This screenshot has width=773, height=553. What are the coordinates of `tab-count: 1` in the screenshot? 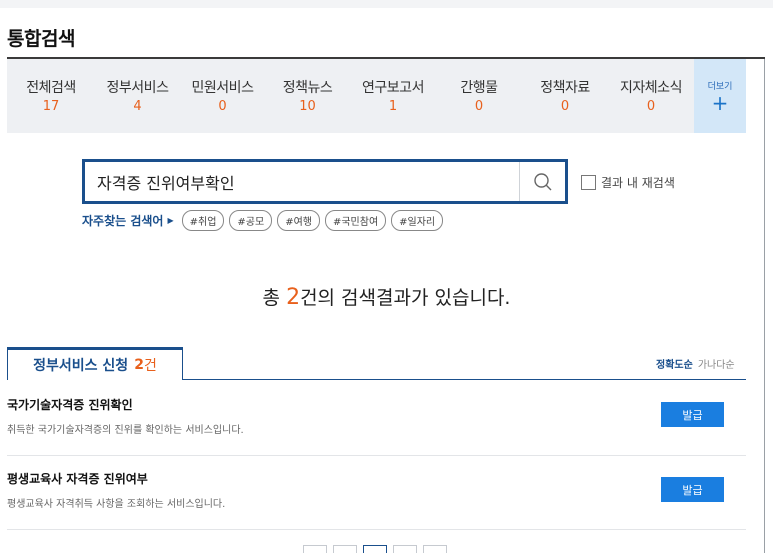 It's located at (393, 106).